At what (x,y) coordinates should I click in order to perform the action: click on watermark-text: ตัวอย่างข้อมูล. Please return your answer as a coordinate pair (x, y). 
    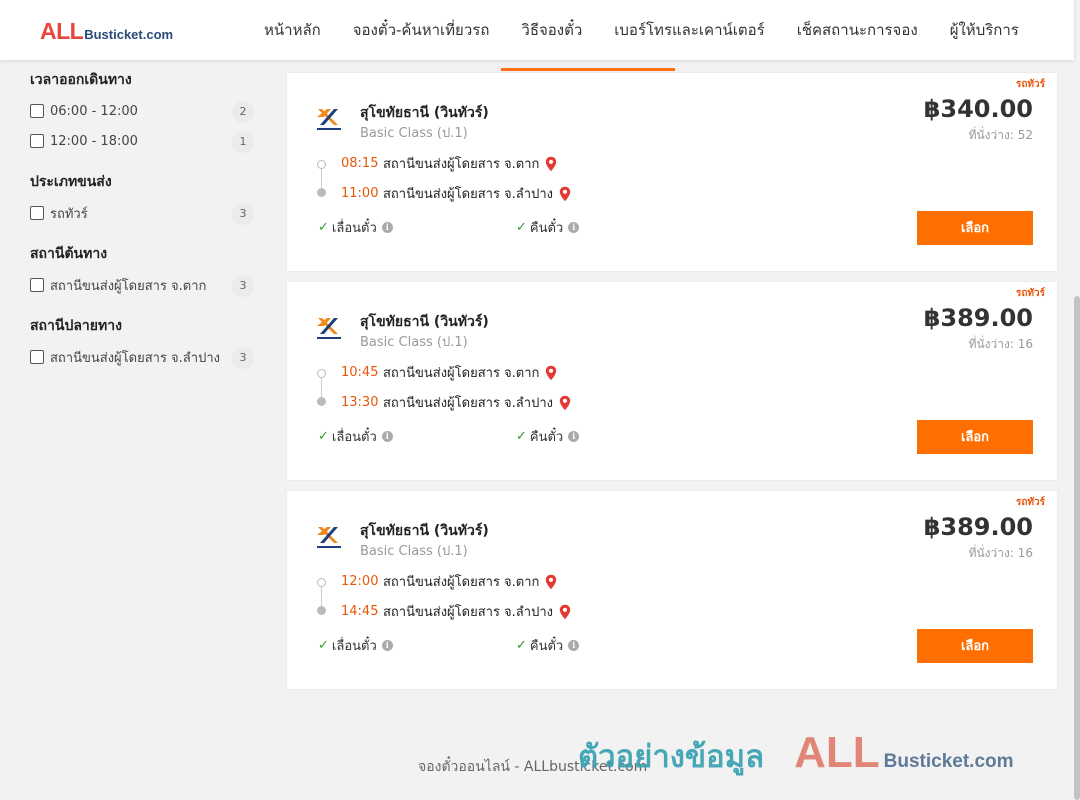
    Looking at the image, I should click on (671, 757).